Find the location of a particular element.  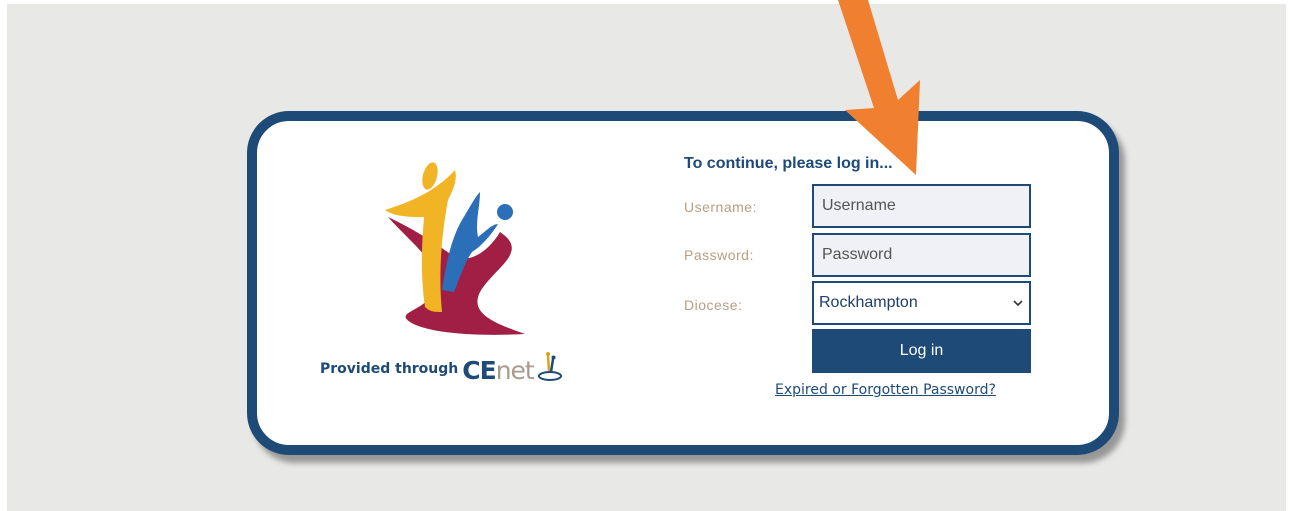

provided-through-credit: Provided through CEnet is located at coordinates (455, 363).